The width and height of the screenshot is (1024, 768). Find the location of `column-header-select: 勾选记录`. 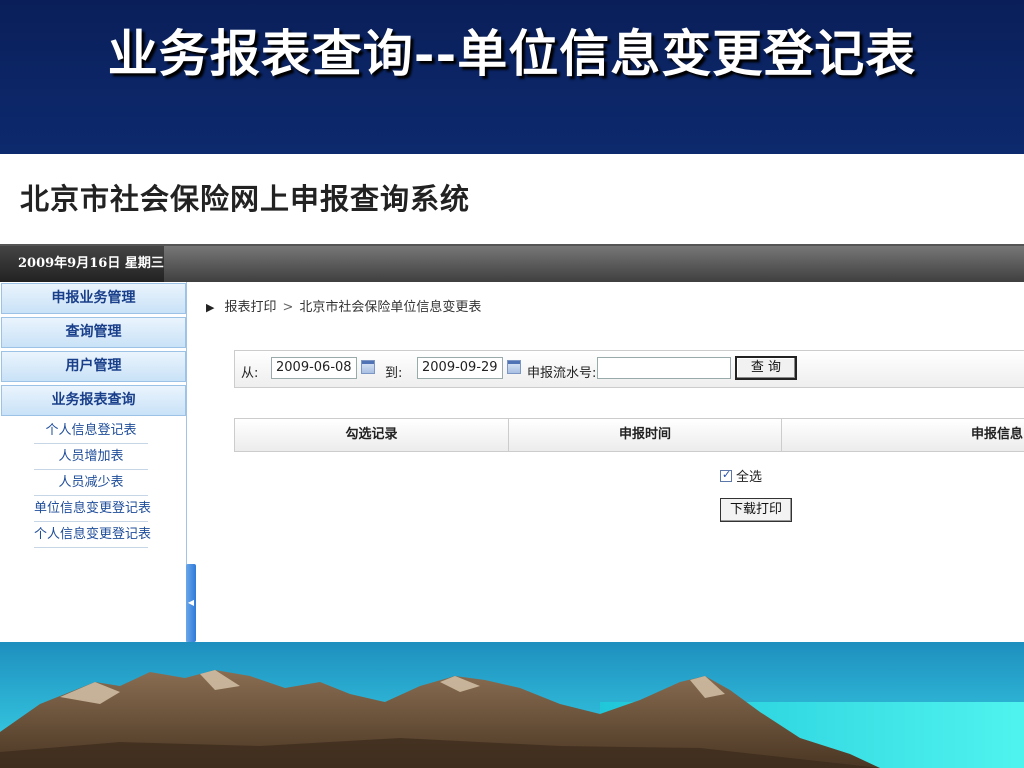

column-header-select: 勾选记录 is located at coordinates (372, 435).